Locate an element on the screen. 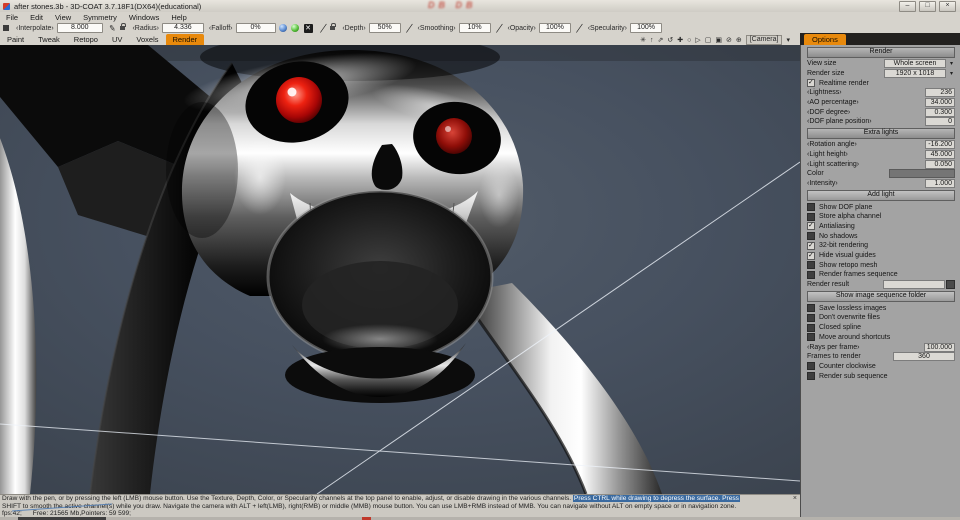 The height and width of the screenshot is (520, 960). no-shadows-label: No shadows is located at coordinates (887, 236).